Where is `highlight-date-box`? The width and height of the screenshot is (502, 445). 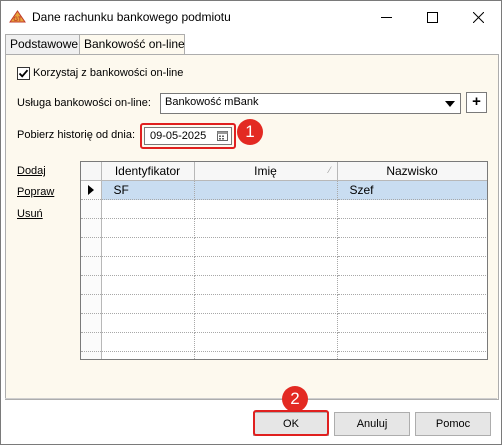
highlight-date-box is located at coordinates (188, 136).